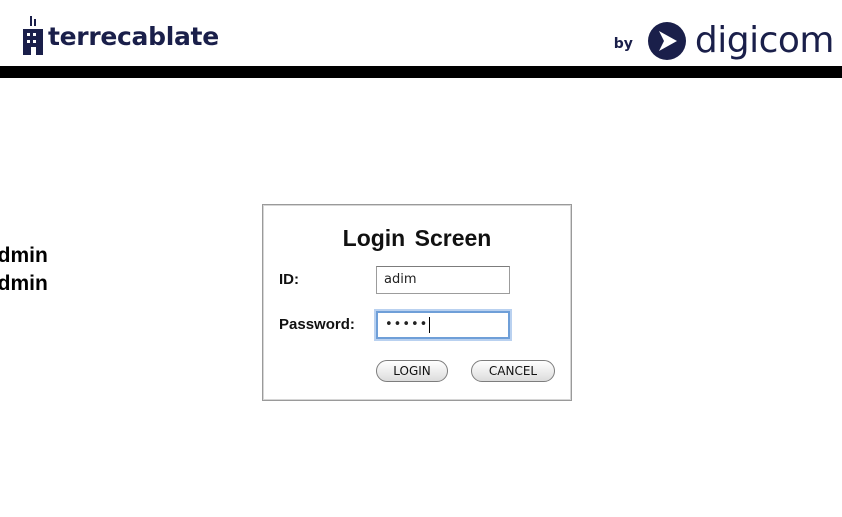 The image size is (842, 517). Describe the element at coordinates (513, 371) in the screenshot. I see `cancel-button: CANCEL` at that location.